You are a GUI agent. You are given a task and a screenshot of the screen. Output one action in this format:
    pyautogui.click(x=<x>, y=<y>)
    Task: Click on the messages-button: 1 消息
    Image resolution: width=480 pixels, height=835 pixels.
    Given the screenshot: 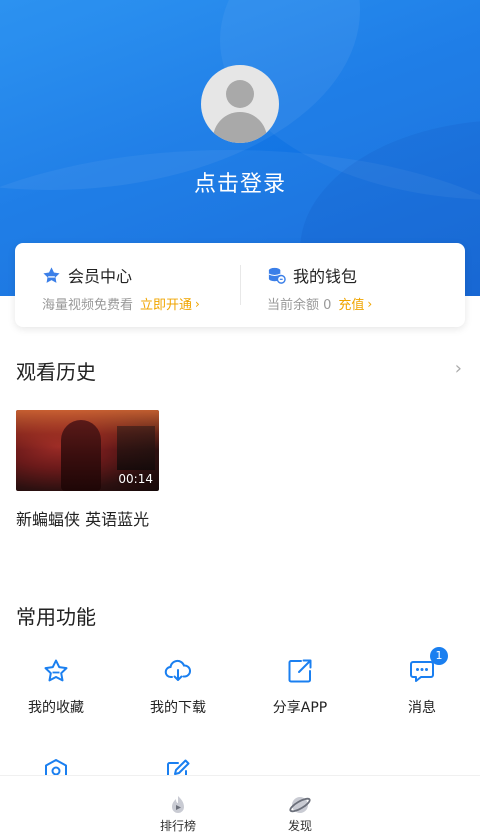 What is the action you would take?
    pyautogui.click(x=421, y=682)
    